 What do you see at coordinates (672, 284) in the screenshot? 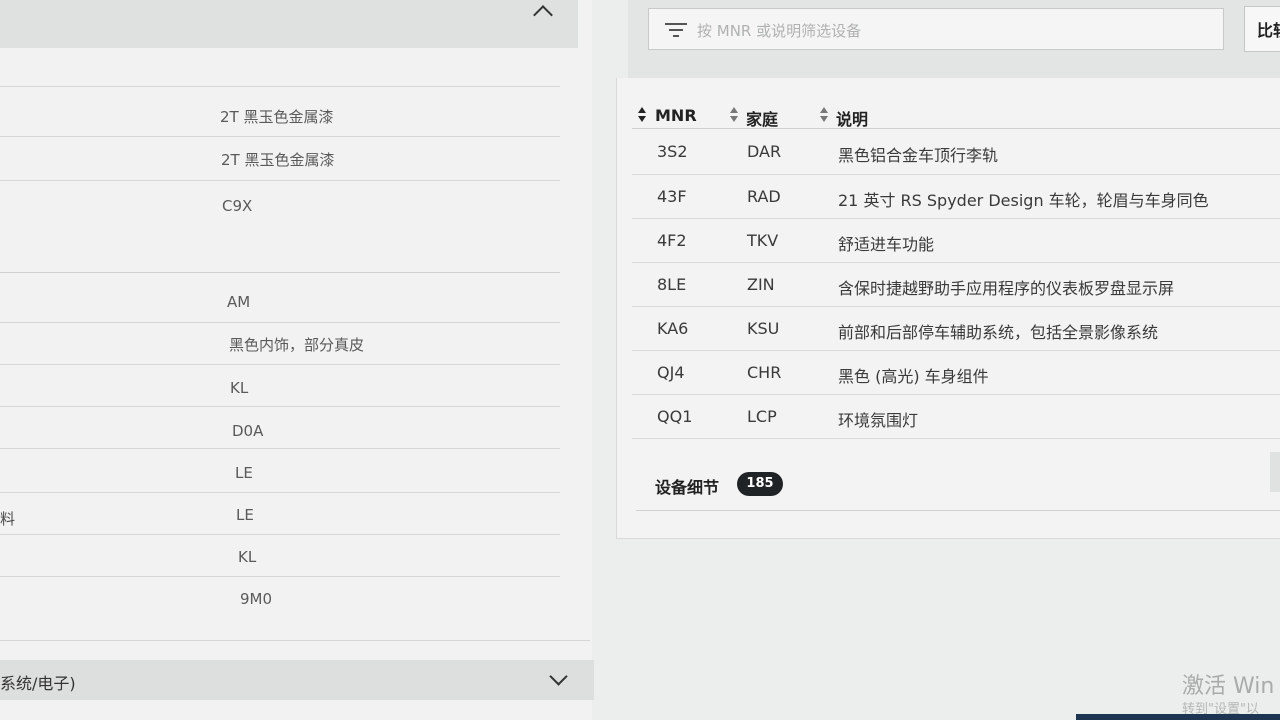
I see `mnr-cell: 8LE` at bounding box center [672, 284].